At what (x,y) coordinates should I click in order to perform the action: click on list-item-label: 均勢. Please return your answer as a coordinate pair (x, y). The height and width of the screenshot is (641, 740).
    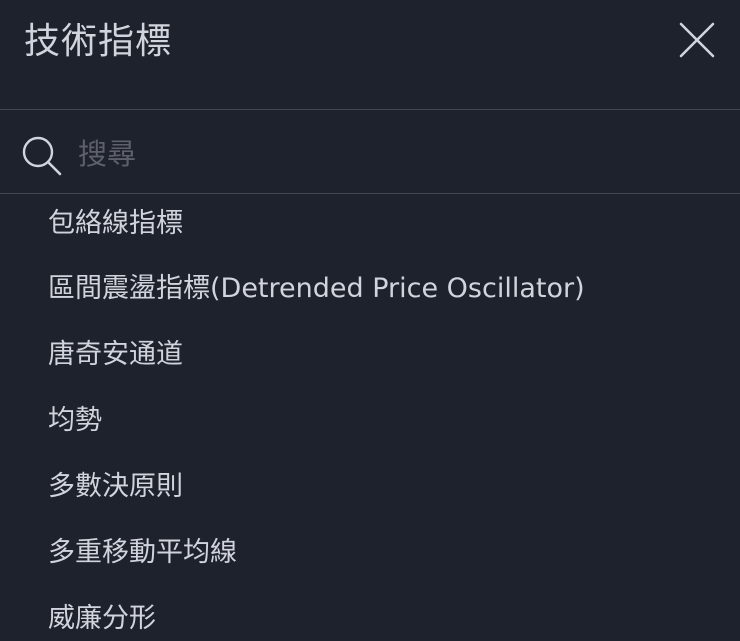
    Looking at the image, I should click on (75, 420).